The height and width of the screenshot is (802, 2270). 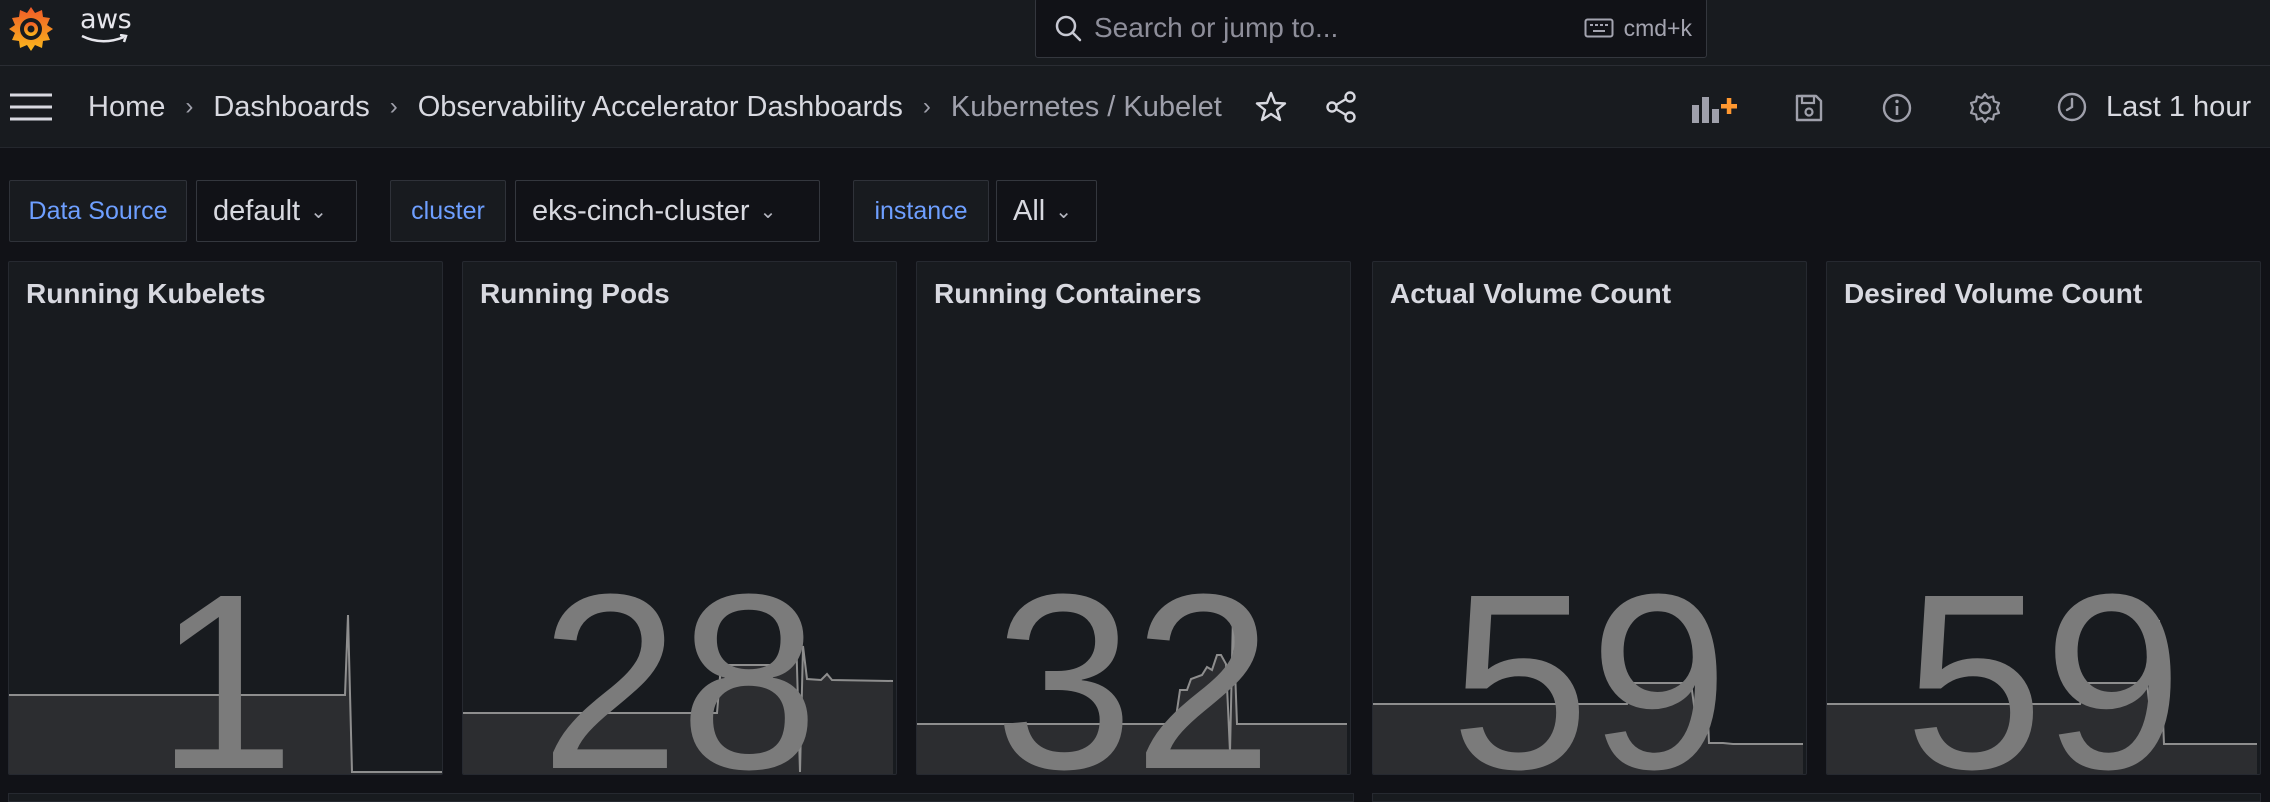 What do you see at coordinates (448, 211) in the screenshot?
I see `variable-label-cluster: cluster` at bounding box center [448, 211].